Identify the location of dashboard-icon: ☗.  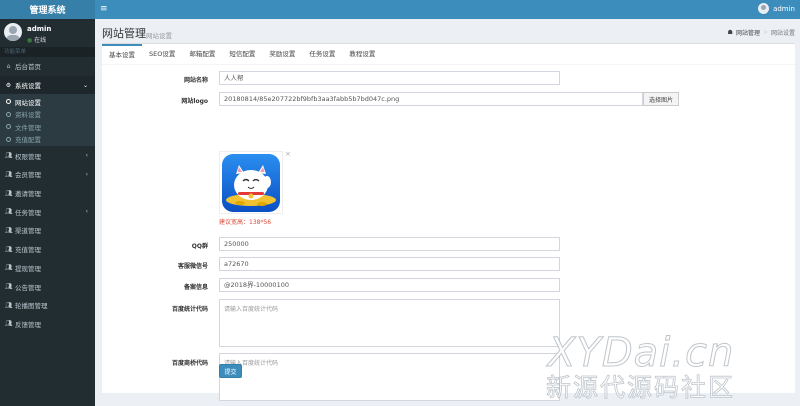
(730, 32).